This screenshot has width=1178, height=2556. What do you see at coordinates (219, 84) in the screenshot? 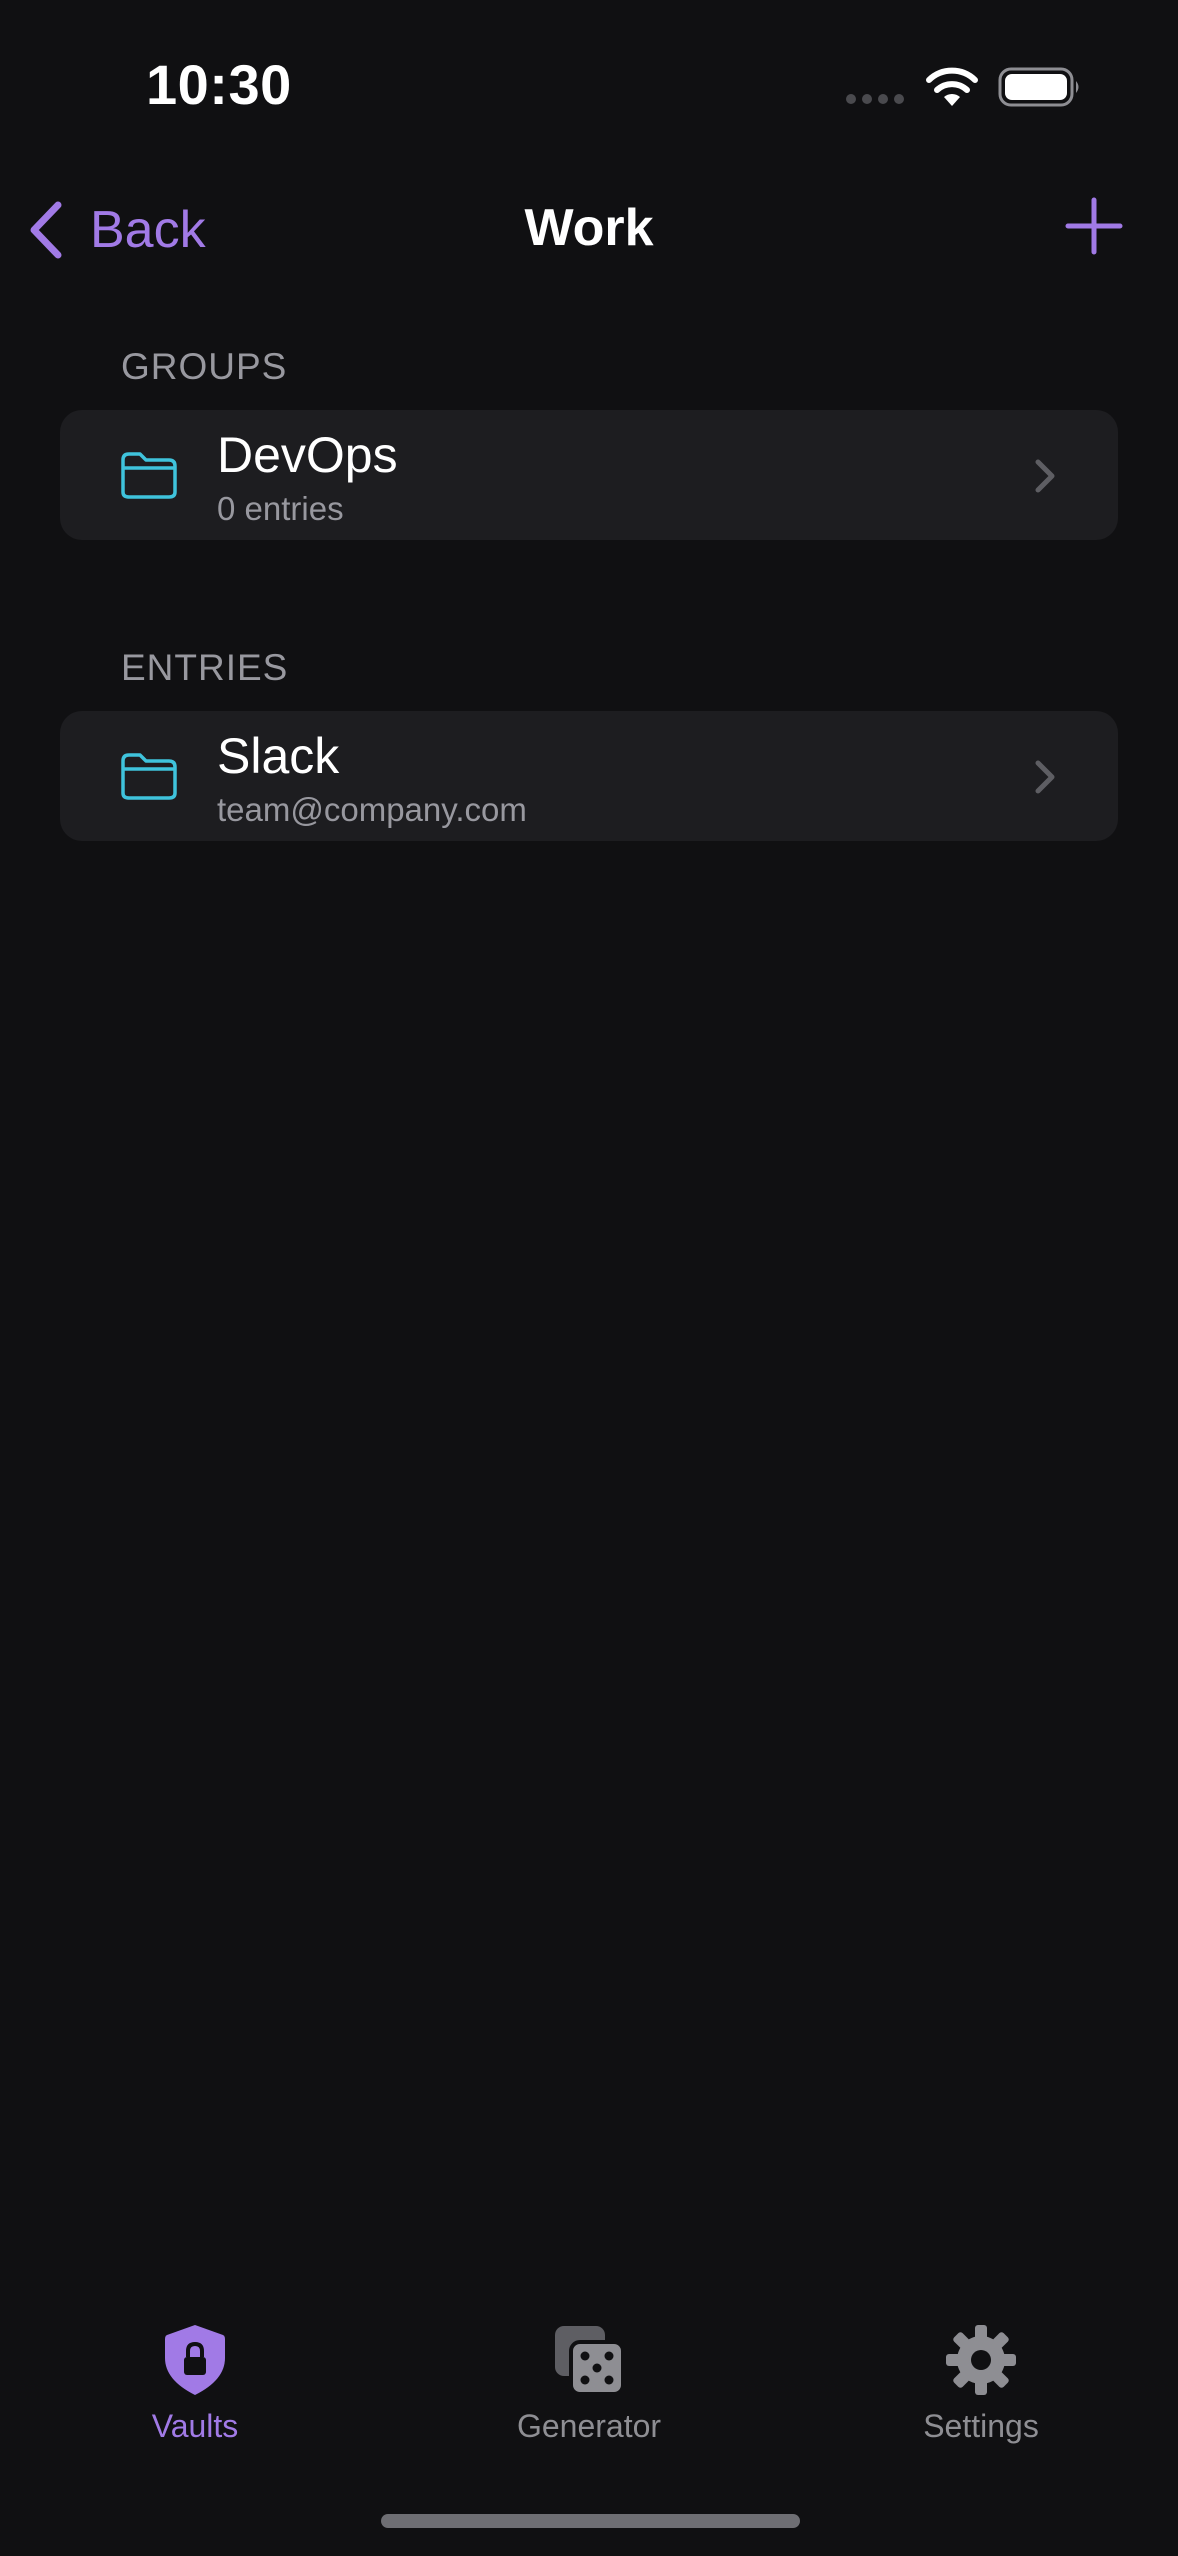
I see `status-time: 10:30` at bounding box center [219, 84].